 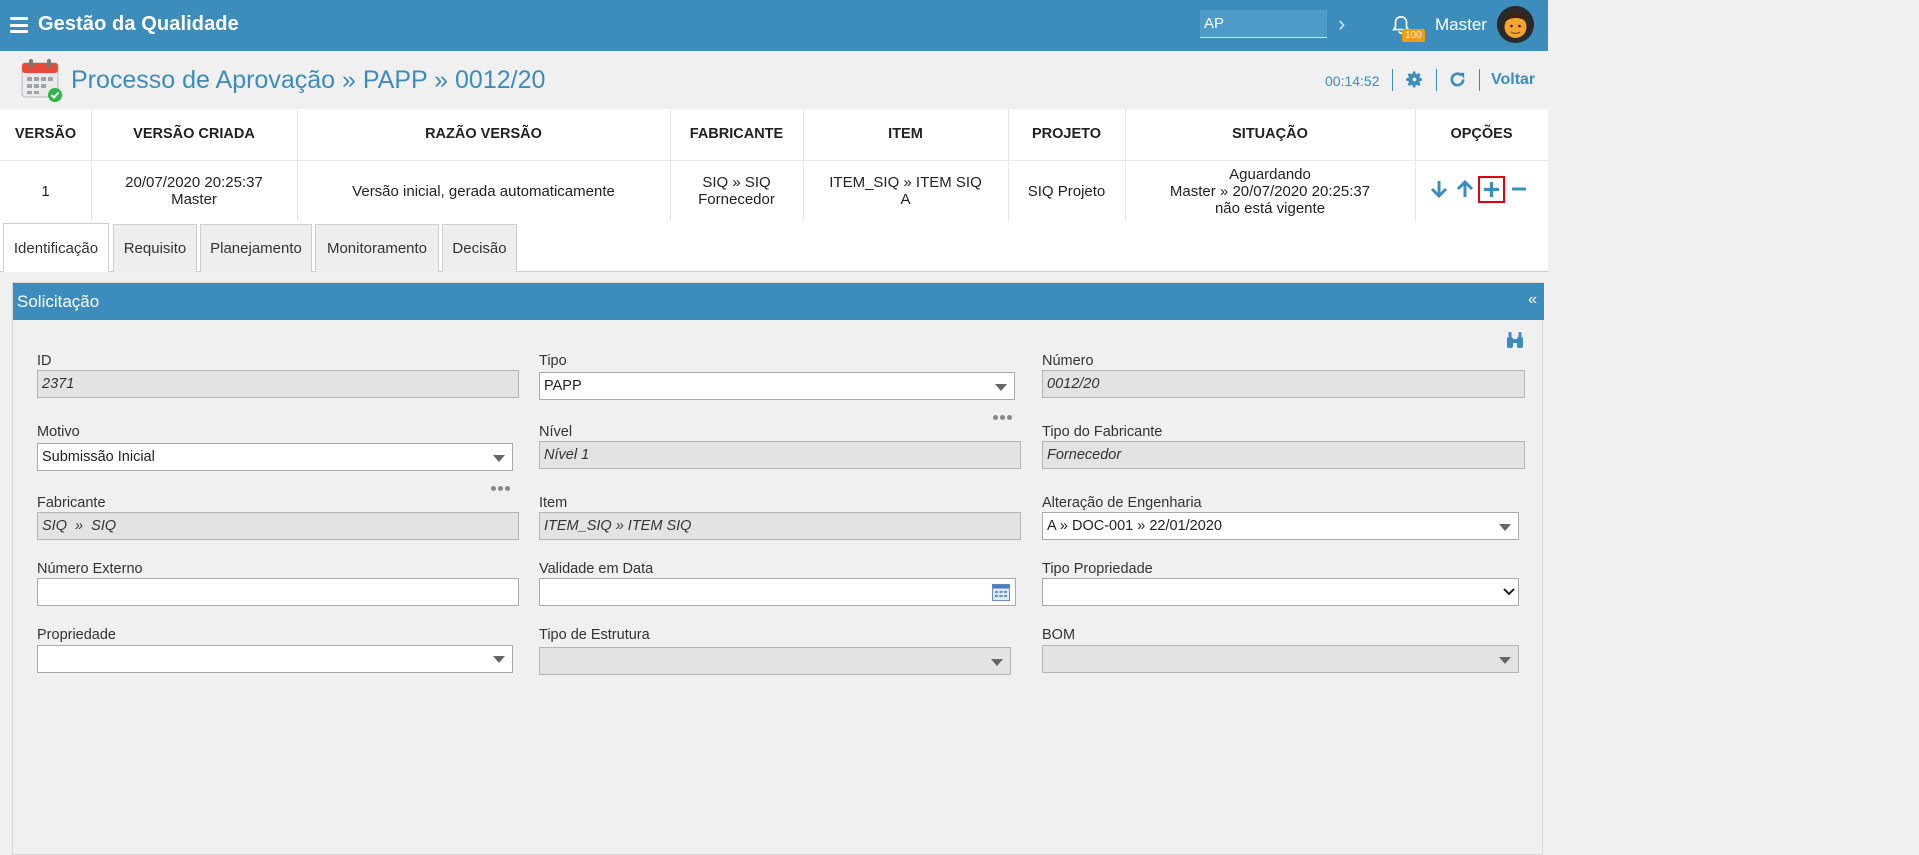 I want to click on numero-externo-input, so click(x=278, y=592).